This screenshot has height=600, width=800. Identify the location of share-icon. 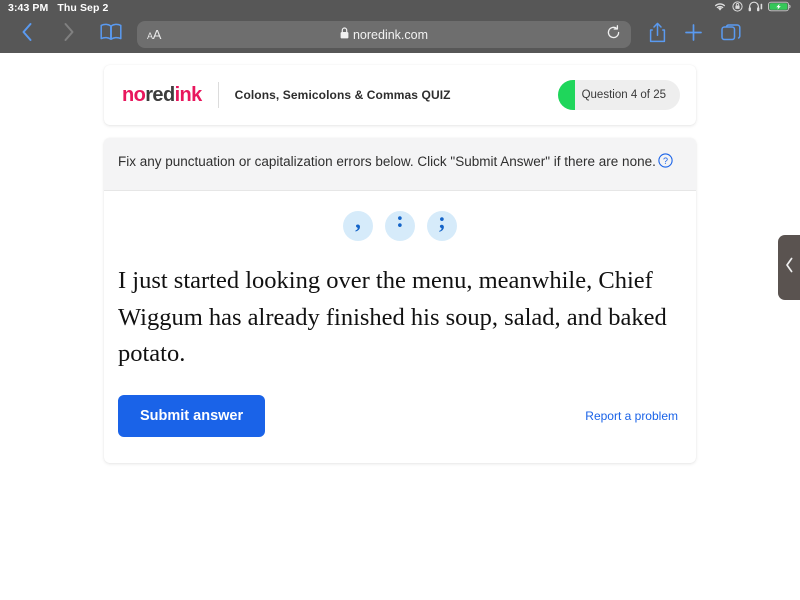
(657, 34).